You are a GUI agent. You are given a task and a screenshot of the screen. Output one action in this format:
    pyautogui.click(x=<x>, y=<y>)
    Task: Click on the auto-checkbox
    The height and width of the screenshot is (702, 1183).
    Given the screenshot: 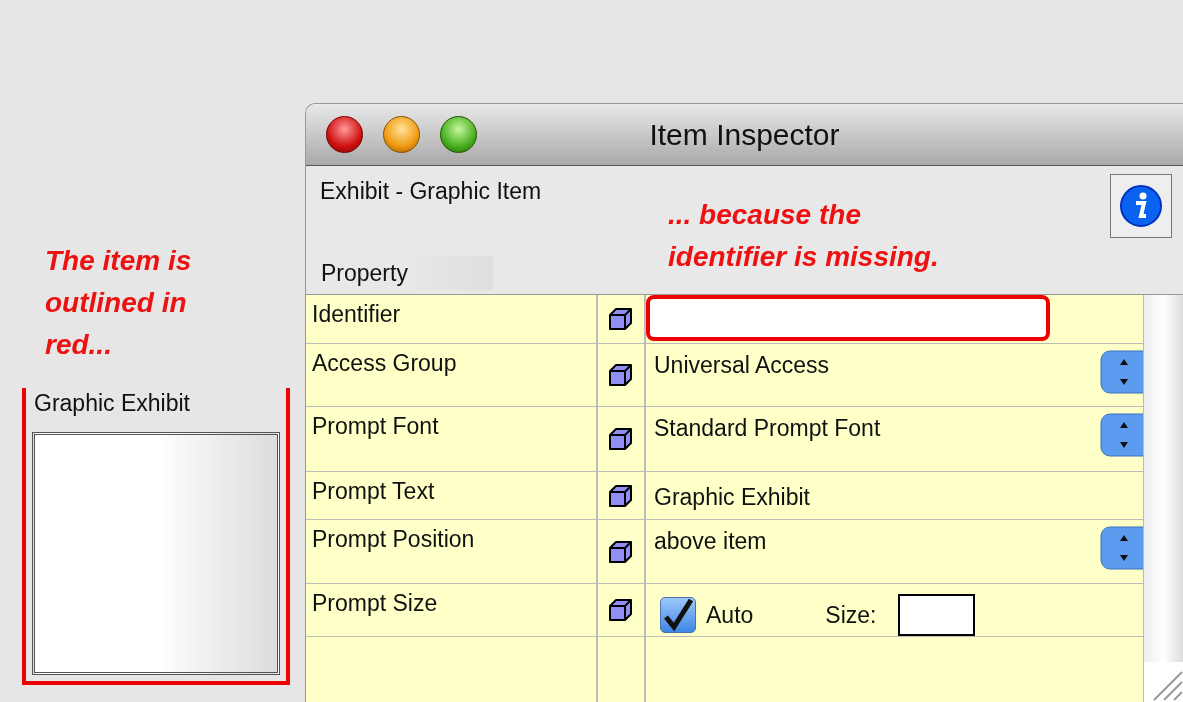 What is the action you would take?
    pyautogui.click(x=678, y=615)
    